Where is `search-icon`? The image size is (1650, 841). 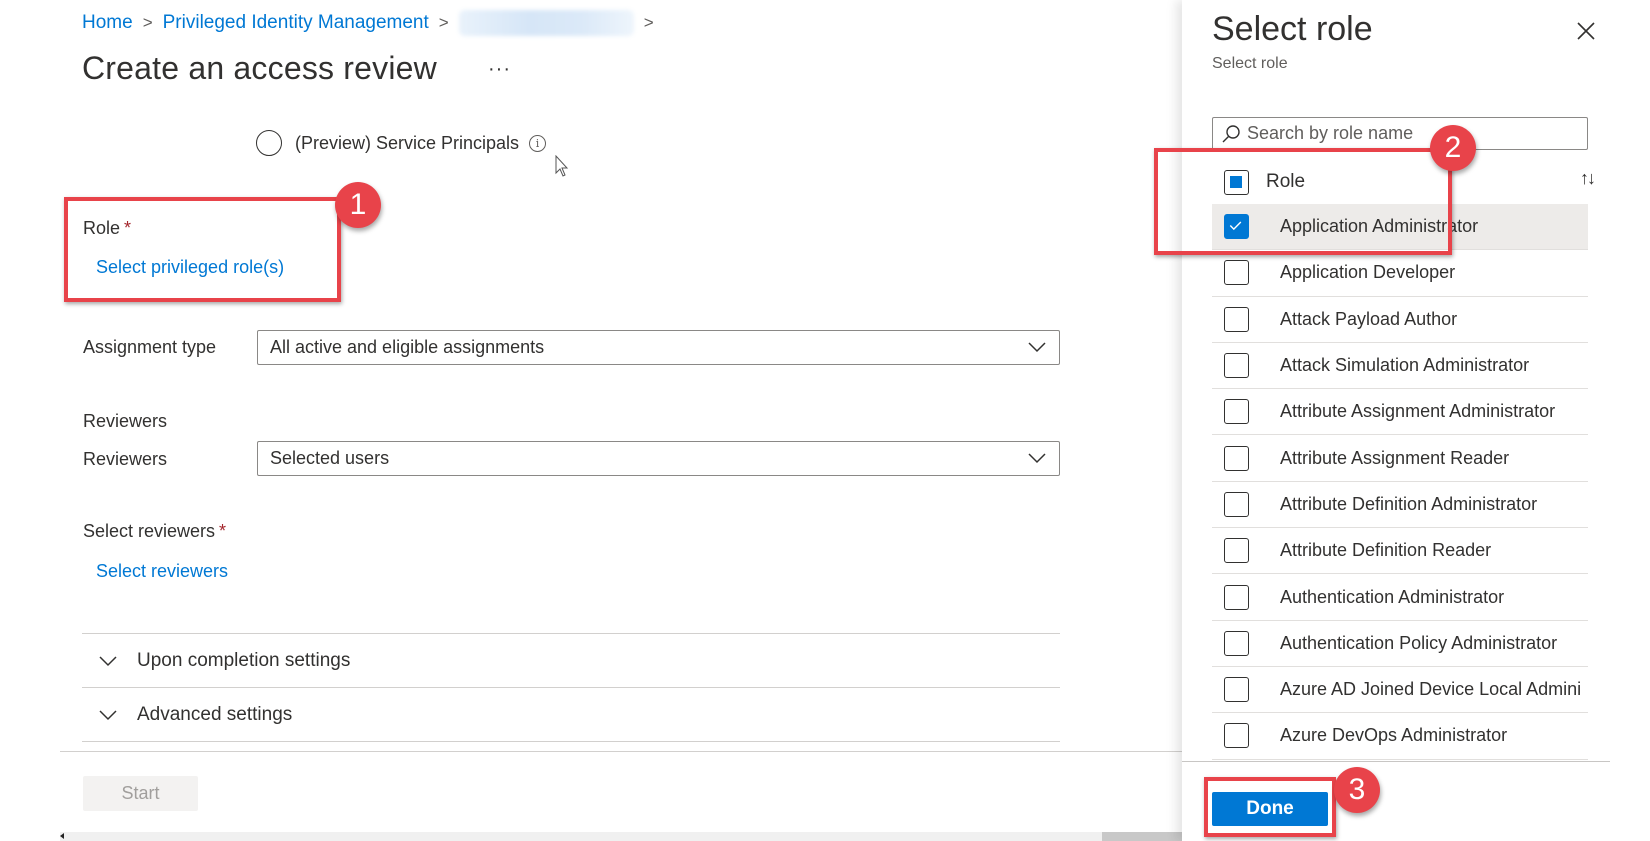
search-icon is located at coordinates (1231, 133).